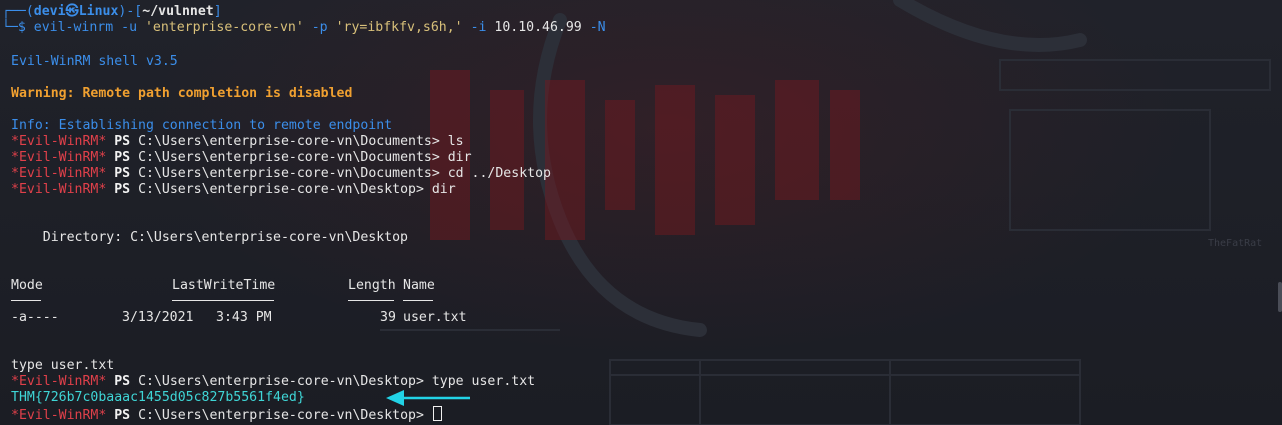 The height and width of the screenshot is (425, 1282). I want to click on command-name: evil-winrm, so click(73, 27).